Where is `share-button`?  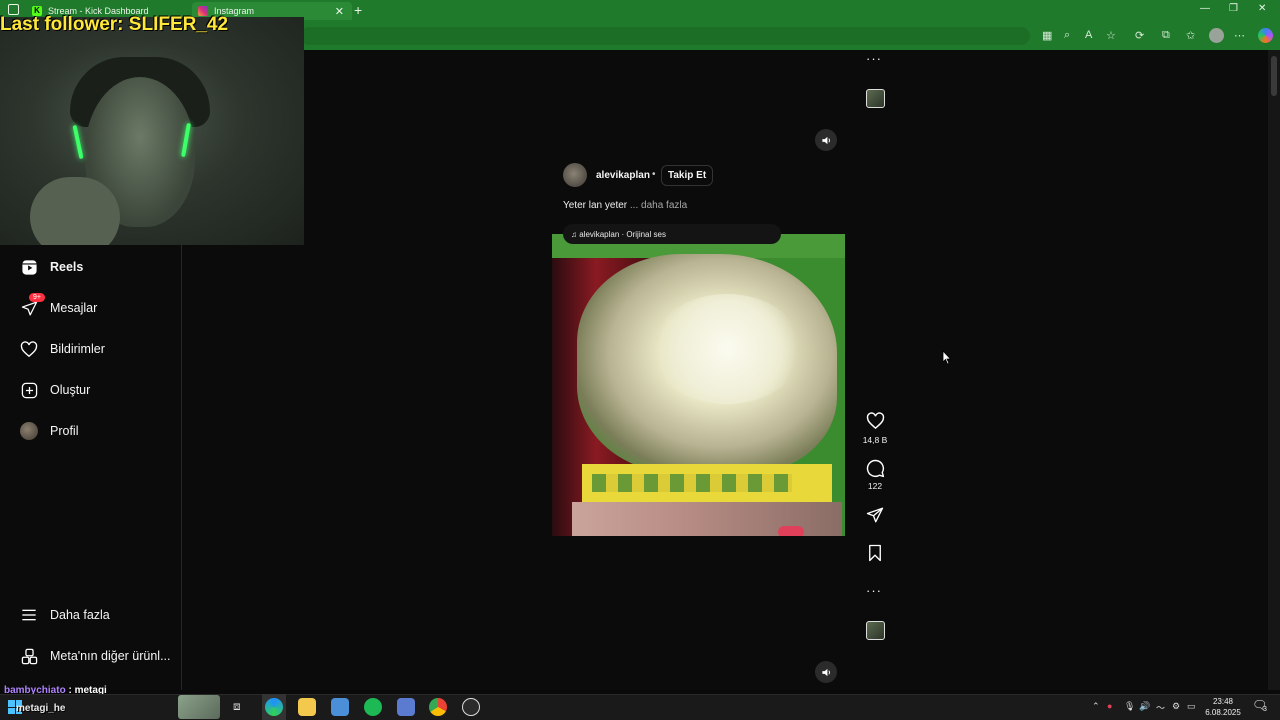
share-button is located at coordinates (875, 517).